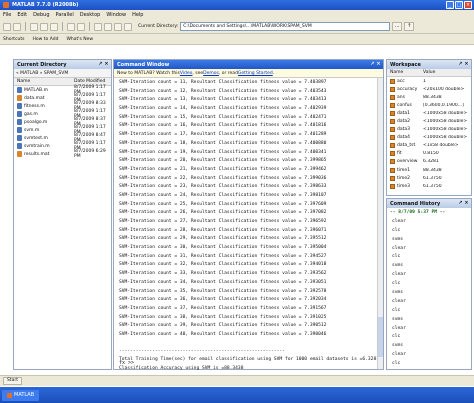 This screenshot has width=474, height=403. What do you see at coordinates (445, 130) in the screenshot?
I see `var-value: <1000x58 double>` at bounding box center [445, 130].